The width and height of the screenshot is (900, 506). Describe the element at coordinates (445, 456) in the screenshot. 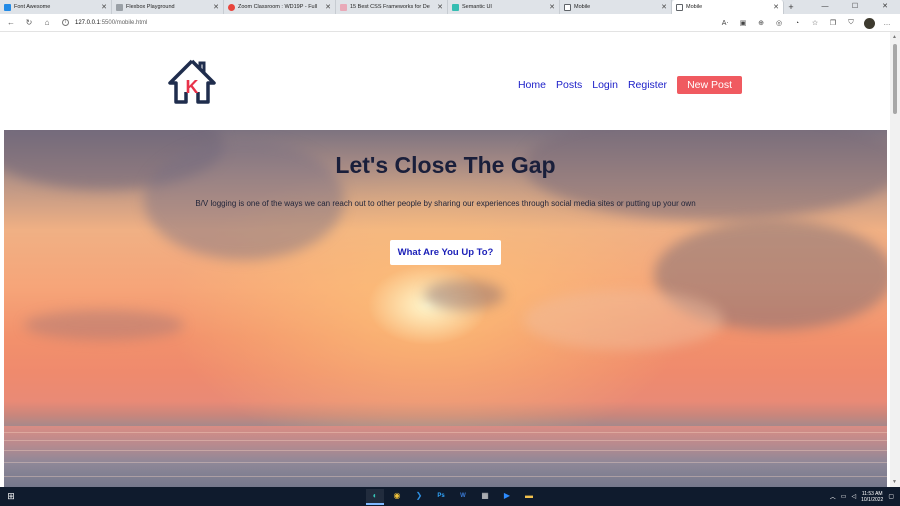

I see `sea-image-area` at that location.